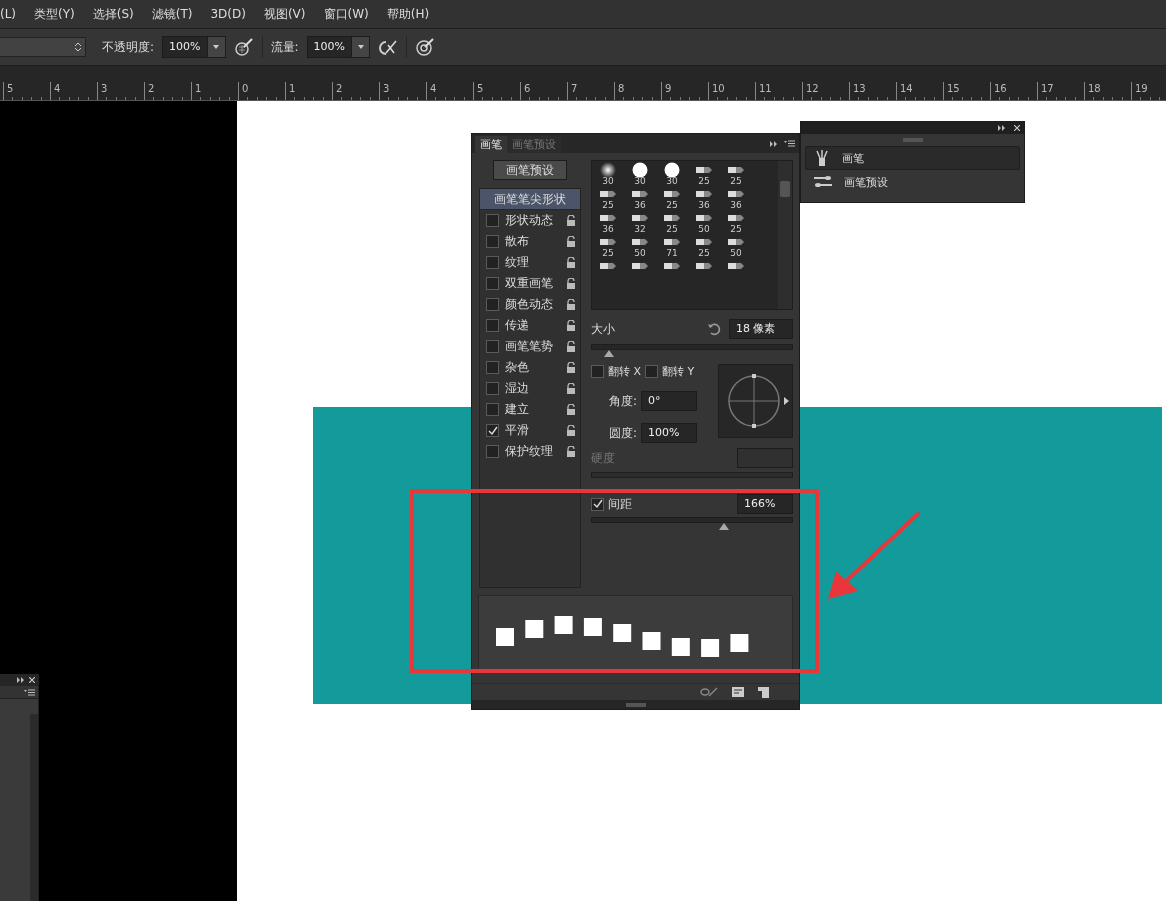  What do you see at coordinates (338, 47) in the screenshot?
I see `flow-field: 100%` at bounding box center [338, 47].